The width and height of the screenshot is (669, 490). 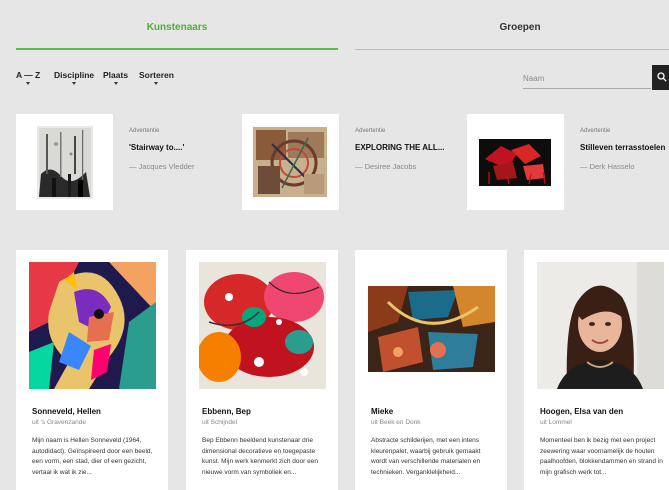 What do you see at coordinates (607, 166) in the screenshot?
I see `ad-author: — Derk Hasselo` at bounding box center [607, 166].